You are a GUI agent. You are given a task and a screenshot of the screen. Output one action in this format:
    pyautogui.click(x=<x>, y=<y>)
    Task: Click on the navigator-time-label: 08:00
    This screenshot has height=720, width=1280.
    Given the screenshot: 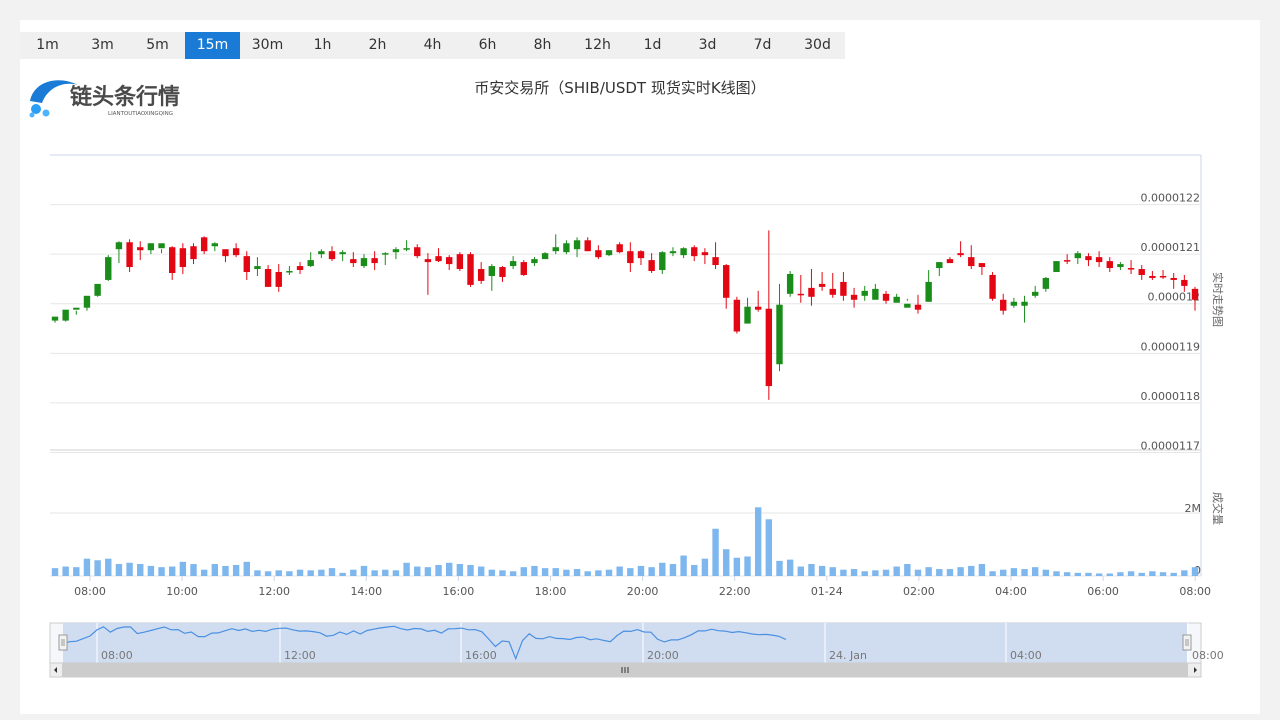 What is the action you would take?
    pyautogui.click(x=1208, y=655)
    